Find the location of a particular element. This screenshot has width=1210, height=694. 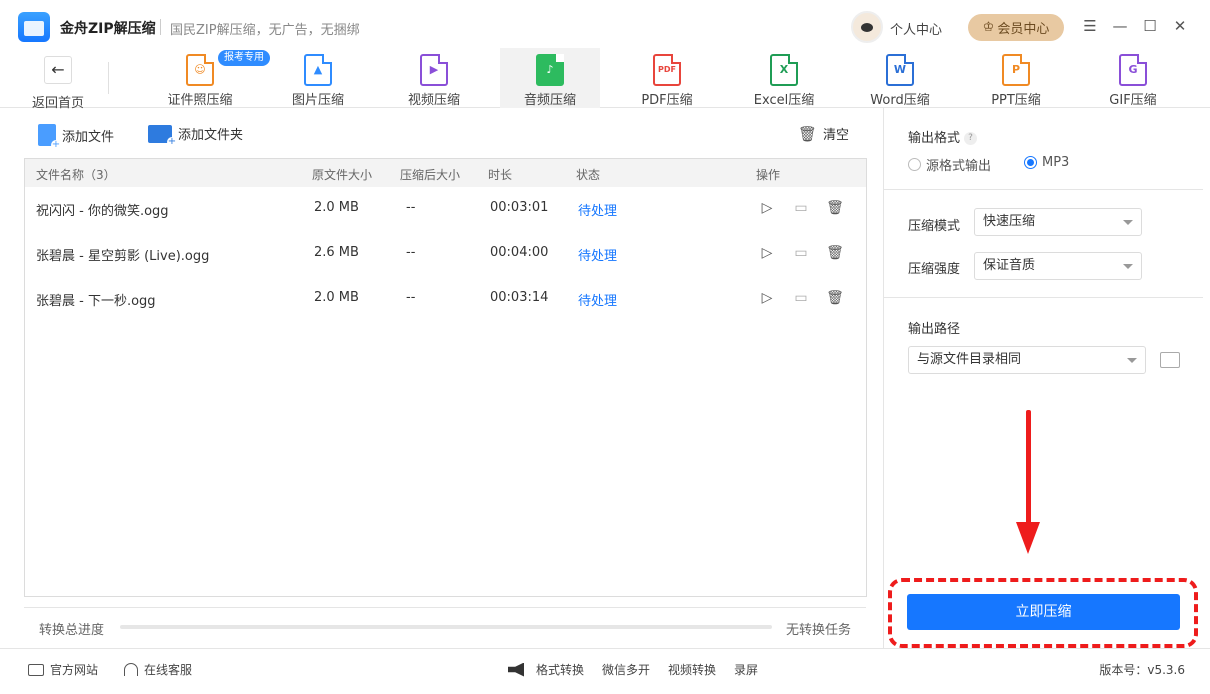

duration: 00:03:01 is located at coordinates (519, 207).